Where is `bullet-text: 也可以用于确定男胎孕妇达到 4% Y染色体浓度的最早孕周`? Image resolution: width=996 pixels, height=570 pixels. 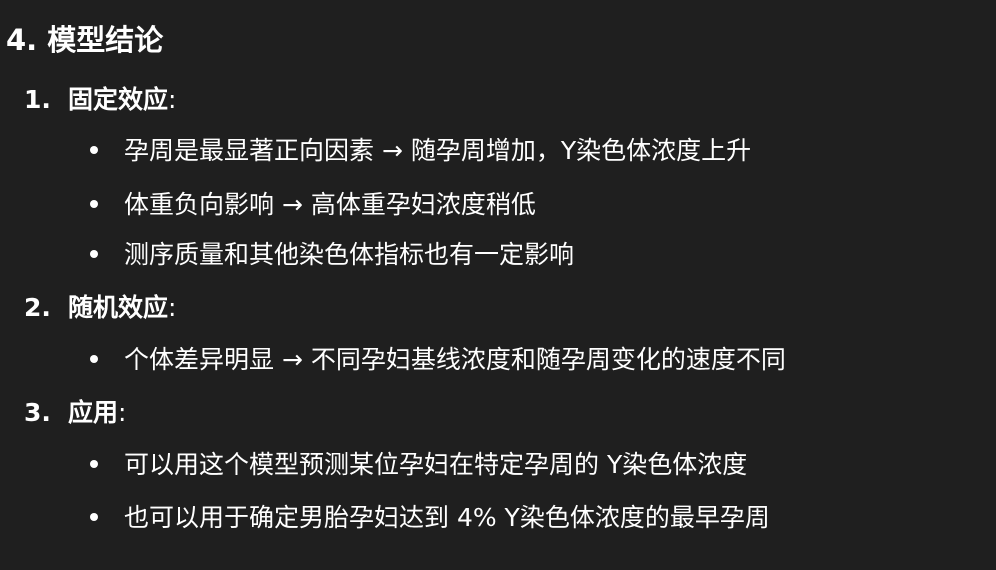
bullet-text: 也可以用于确定男胎孕妇达到 4% Y染色体浓度的最早孕周 is located at coordinates (447, 517).